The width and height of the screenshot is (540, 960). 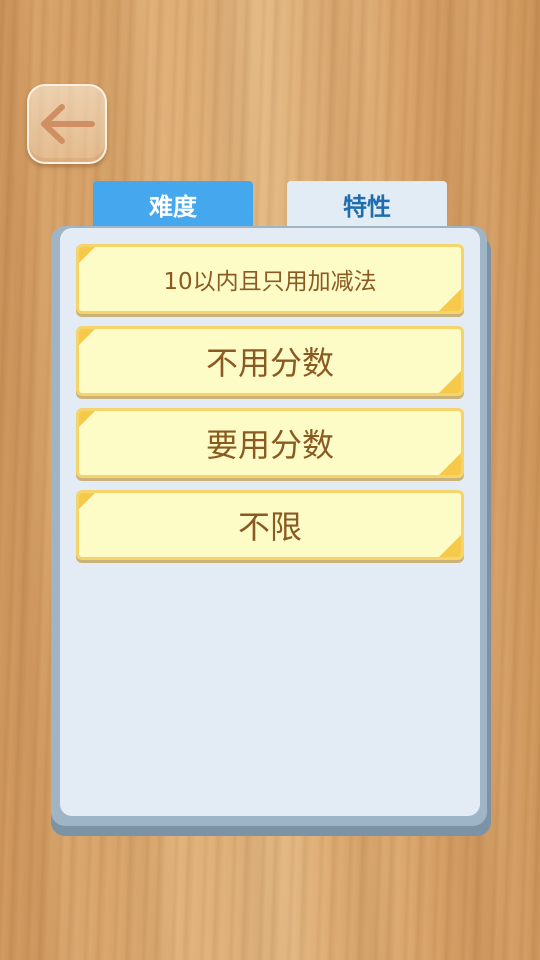 I want to click on option-unlimited: 不限, so click(x=270, y=525).